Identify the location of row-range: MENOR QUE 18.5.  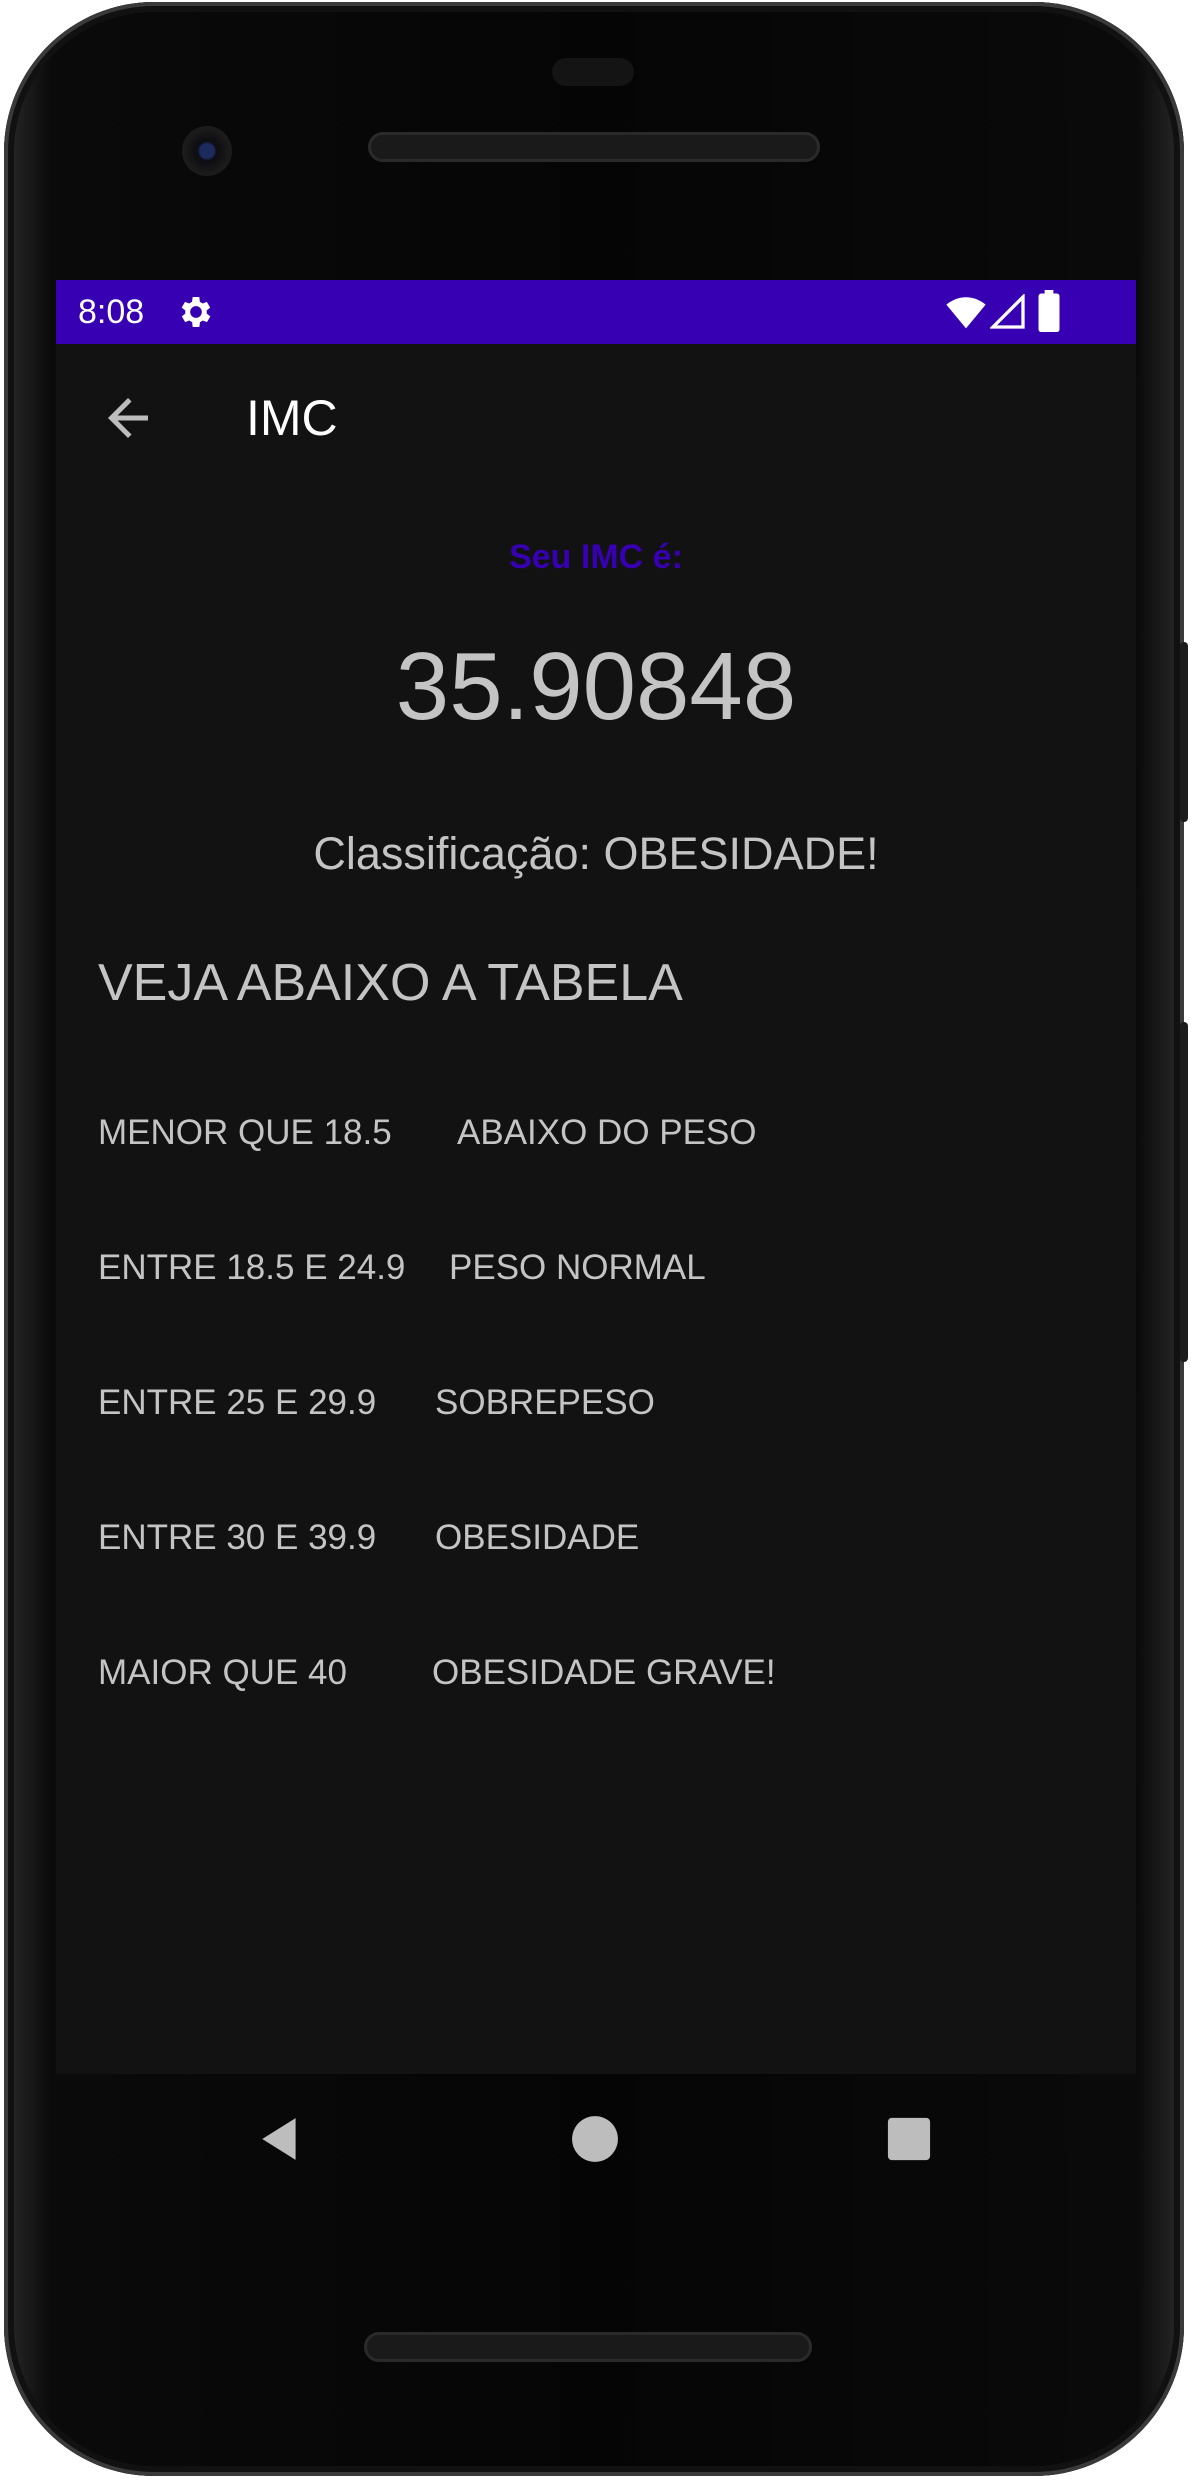
(245, 1132).